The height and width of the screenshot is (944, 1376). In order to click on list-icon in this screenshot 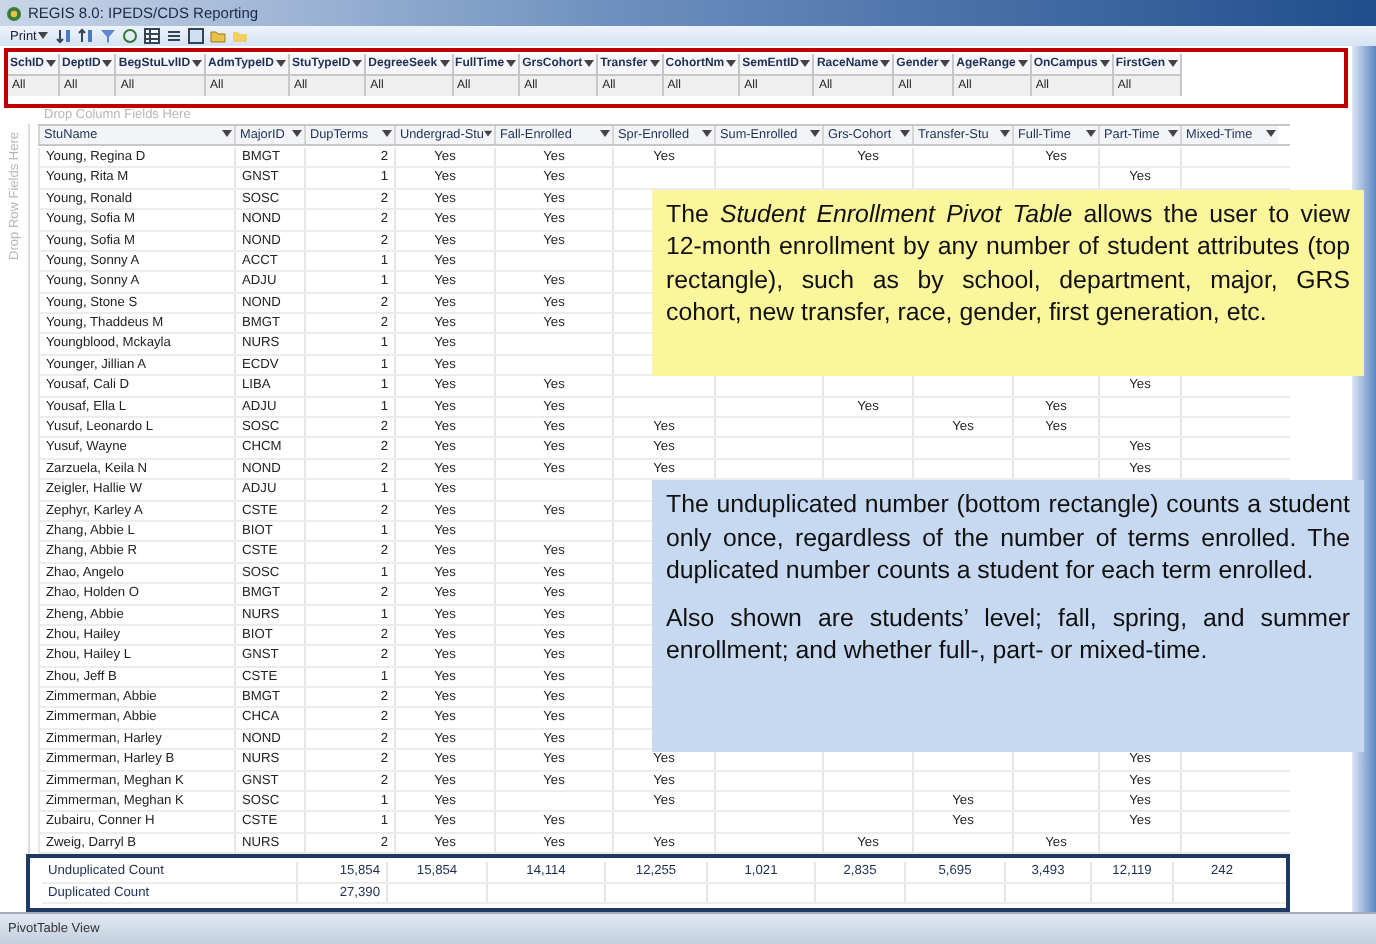, I will do `click(174, 36)`.